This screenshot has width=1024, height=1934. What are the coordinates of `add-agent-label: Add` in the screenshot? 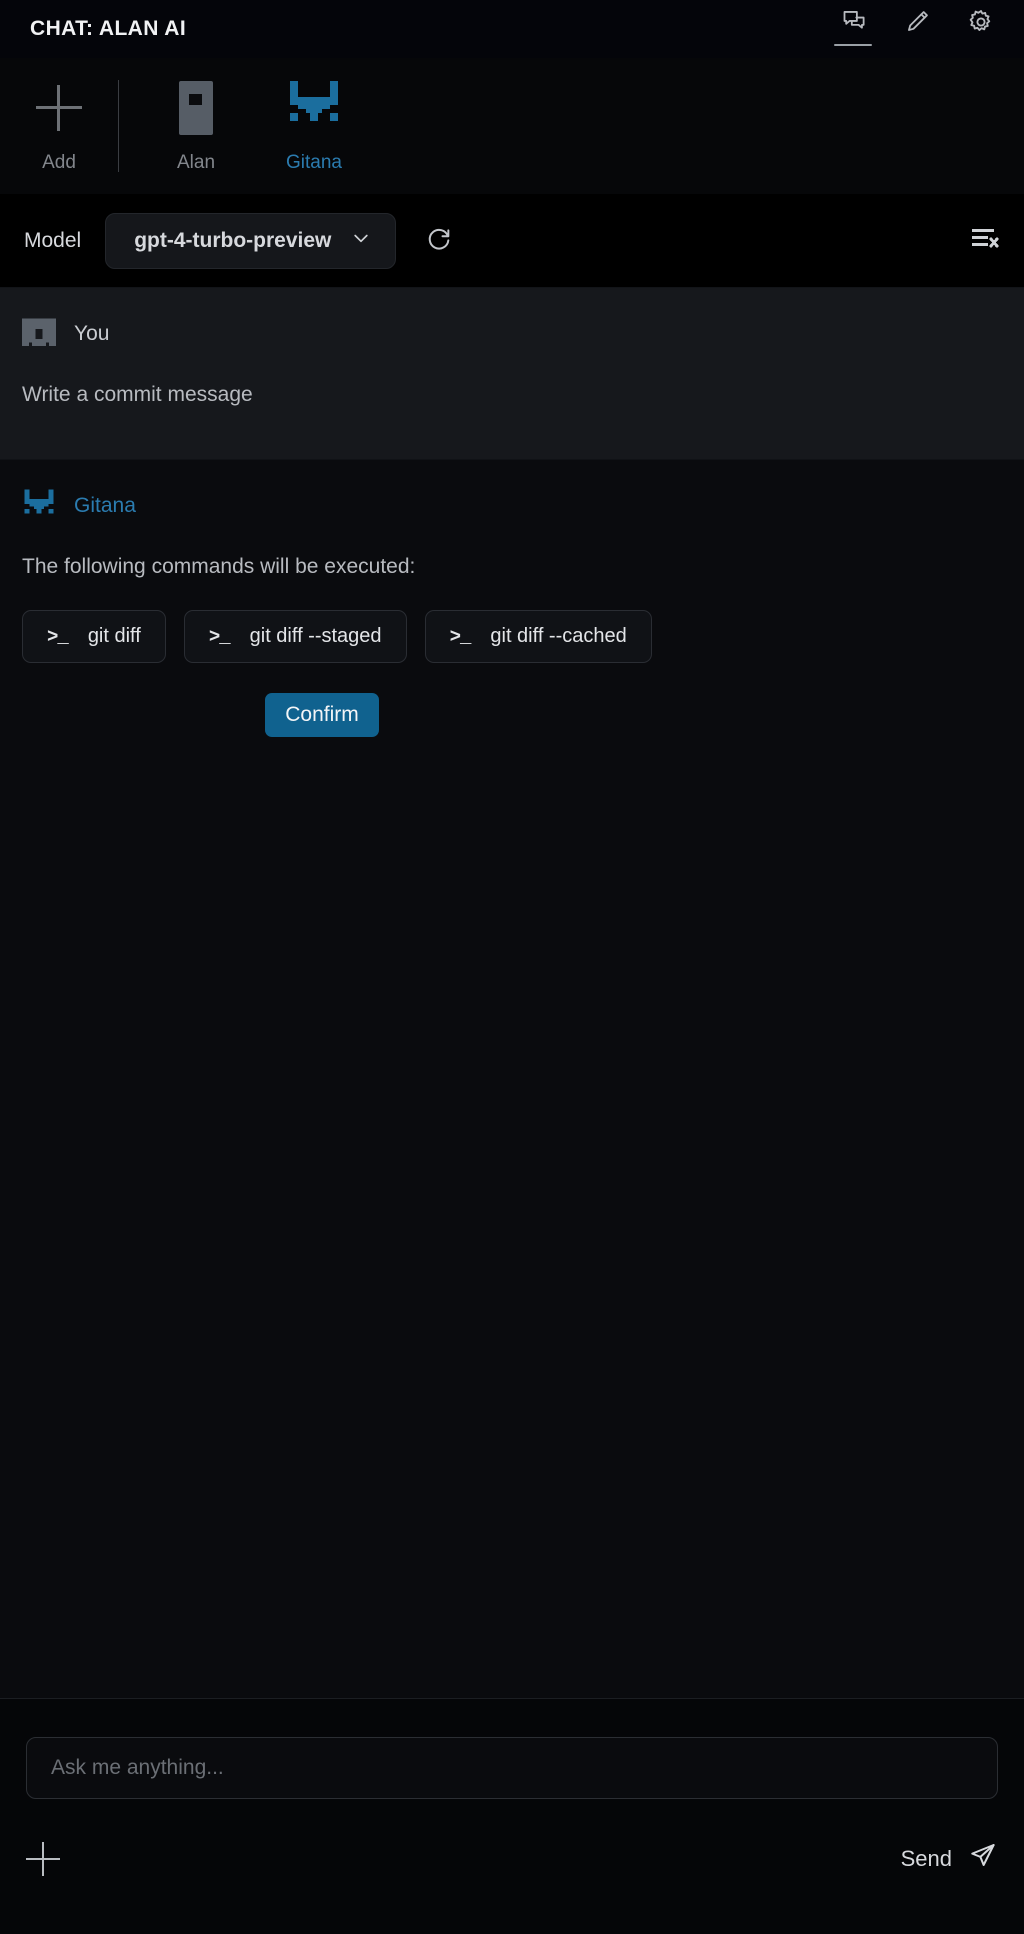 It's located at (59, 162).